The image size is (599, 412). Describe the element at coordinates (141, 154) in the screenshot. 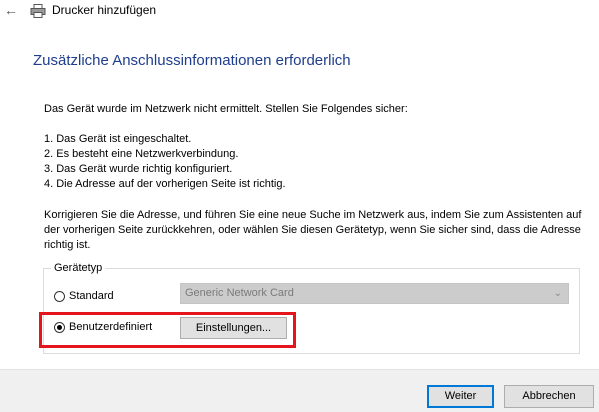

I see `checklist-item: 2. Es besteht eine Netzwerkverbindung.` at that location.